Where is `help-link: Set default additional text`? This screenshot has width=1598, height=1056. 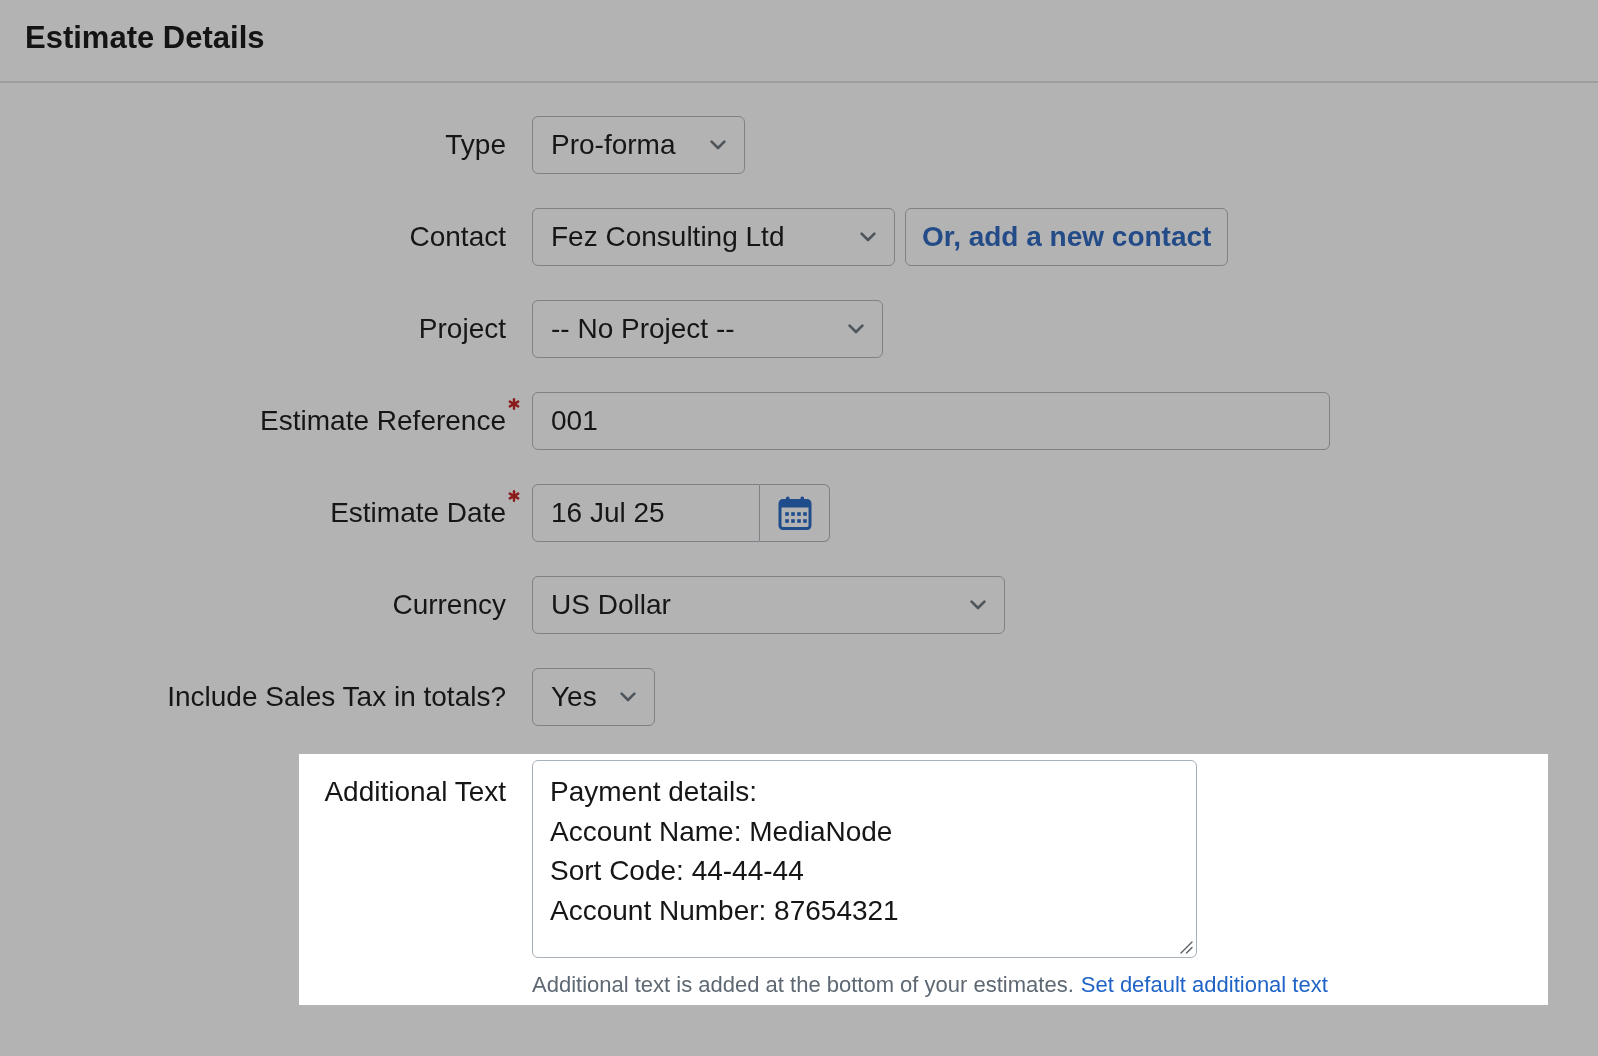
help-link: Set default additional text is located at coordinates (1204, 985).